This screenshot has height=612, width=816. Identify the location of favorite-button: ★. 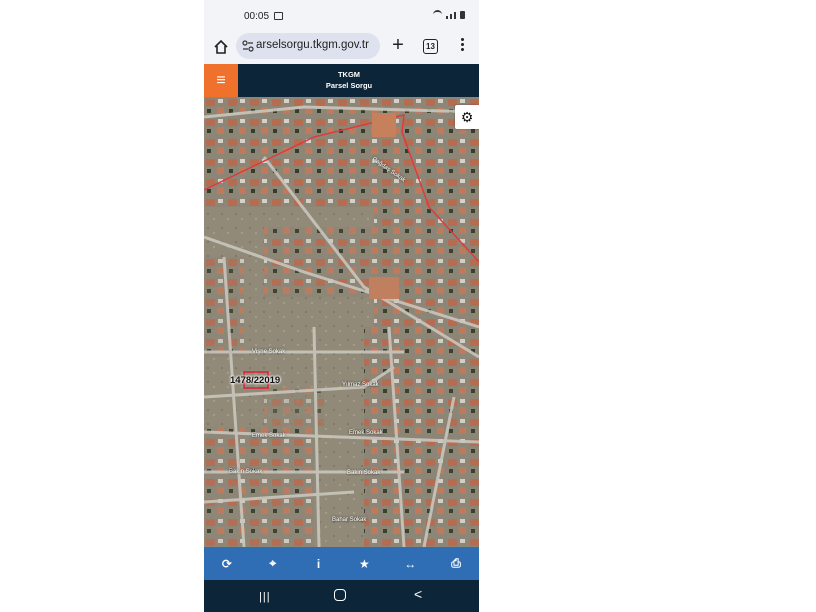
(364, 564).